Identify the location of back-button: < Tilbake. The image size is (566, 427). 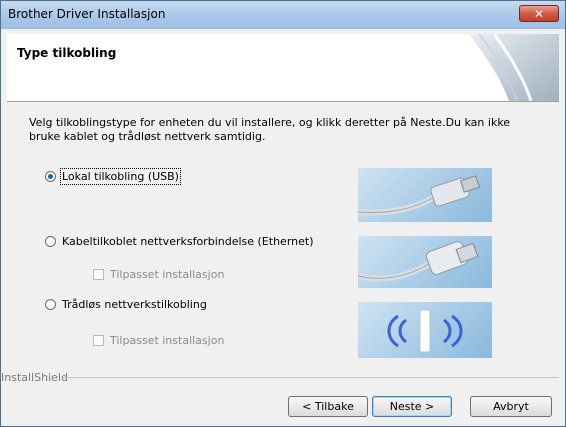
(328, 406).